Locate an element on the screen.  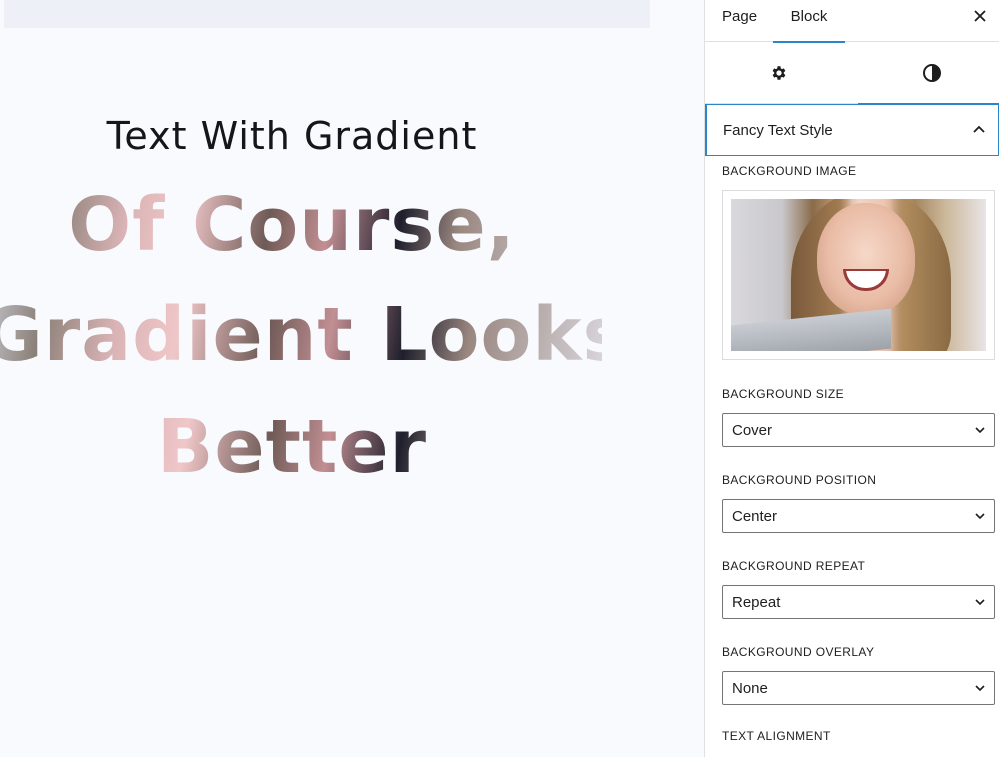
plain-heading: Text With Gradient is located at coordinates (292, 136).